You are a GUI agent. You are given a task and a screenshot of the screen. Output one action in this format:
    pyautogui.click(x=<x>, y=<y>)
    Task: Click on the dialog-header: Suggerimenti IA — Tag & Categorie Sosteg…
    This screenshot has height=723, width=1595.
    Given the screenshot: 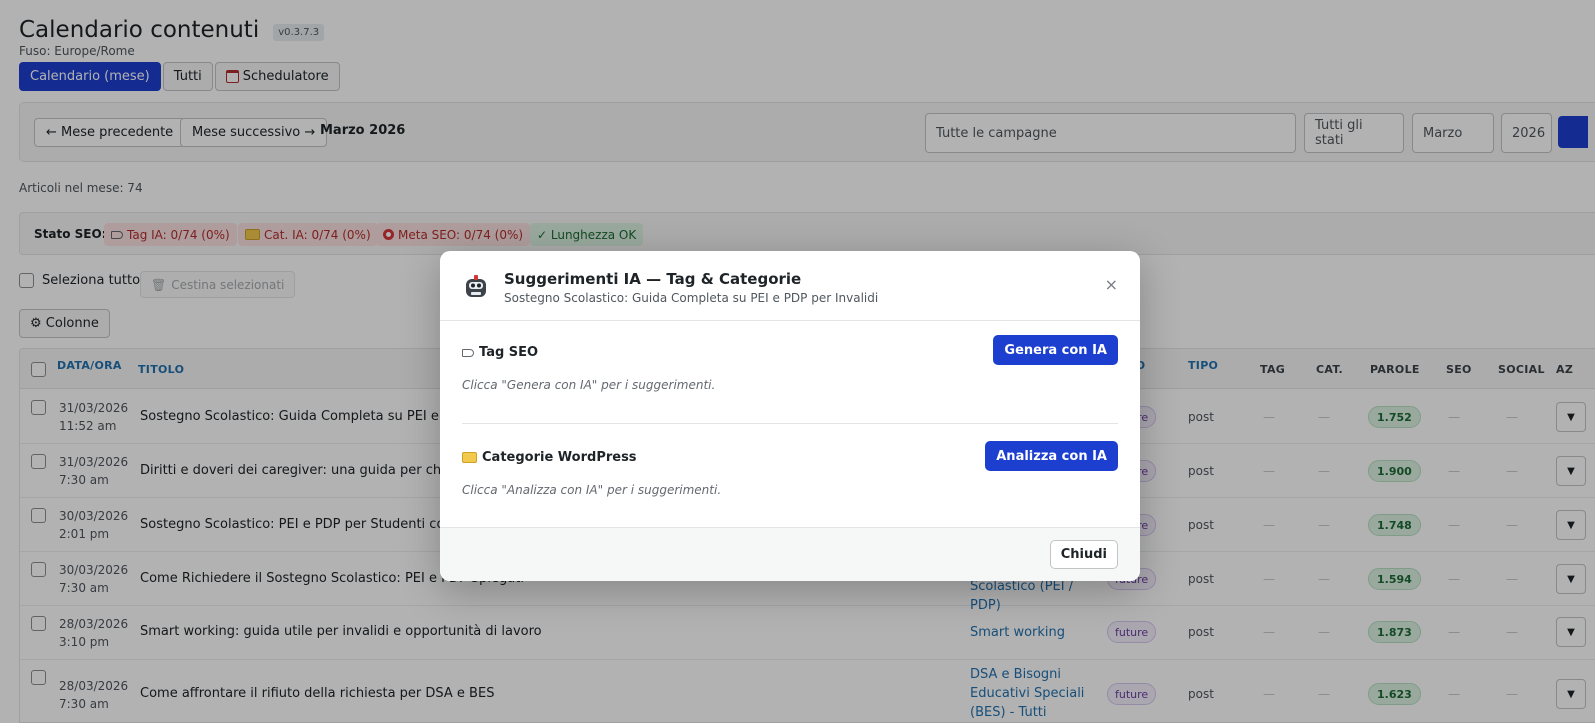 What is the action you would take?
    pyautogui.click(x=790, y=286)
    